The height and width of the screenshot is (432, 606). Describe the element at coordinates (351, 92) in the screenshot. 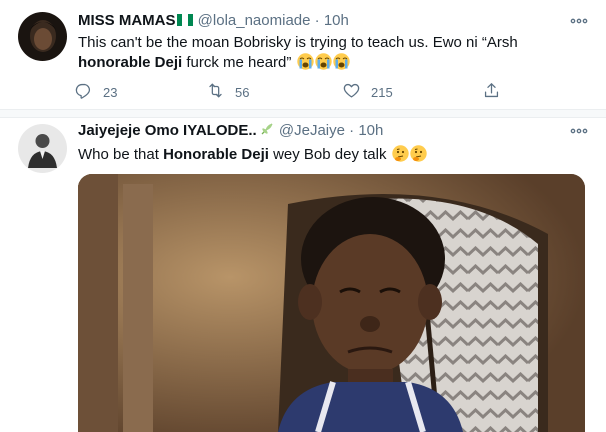

I see `heart-icon` at that location.